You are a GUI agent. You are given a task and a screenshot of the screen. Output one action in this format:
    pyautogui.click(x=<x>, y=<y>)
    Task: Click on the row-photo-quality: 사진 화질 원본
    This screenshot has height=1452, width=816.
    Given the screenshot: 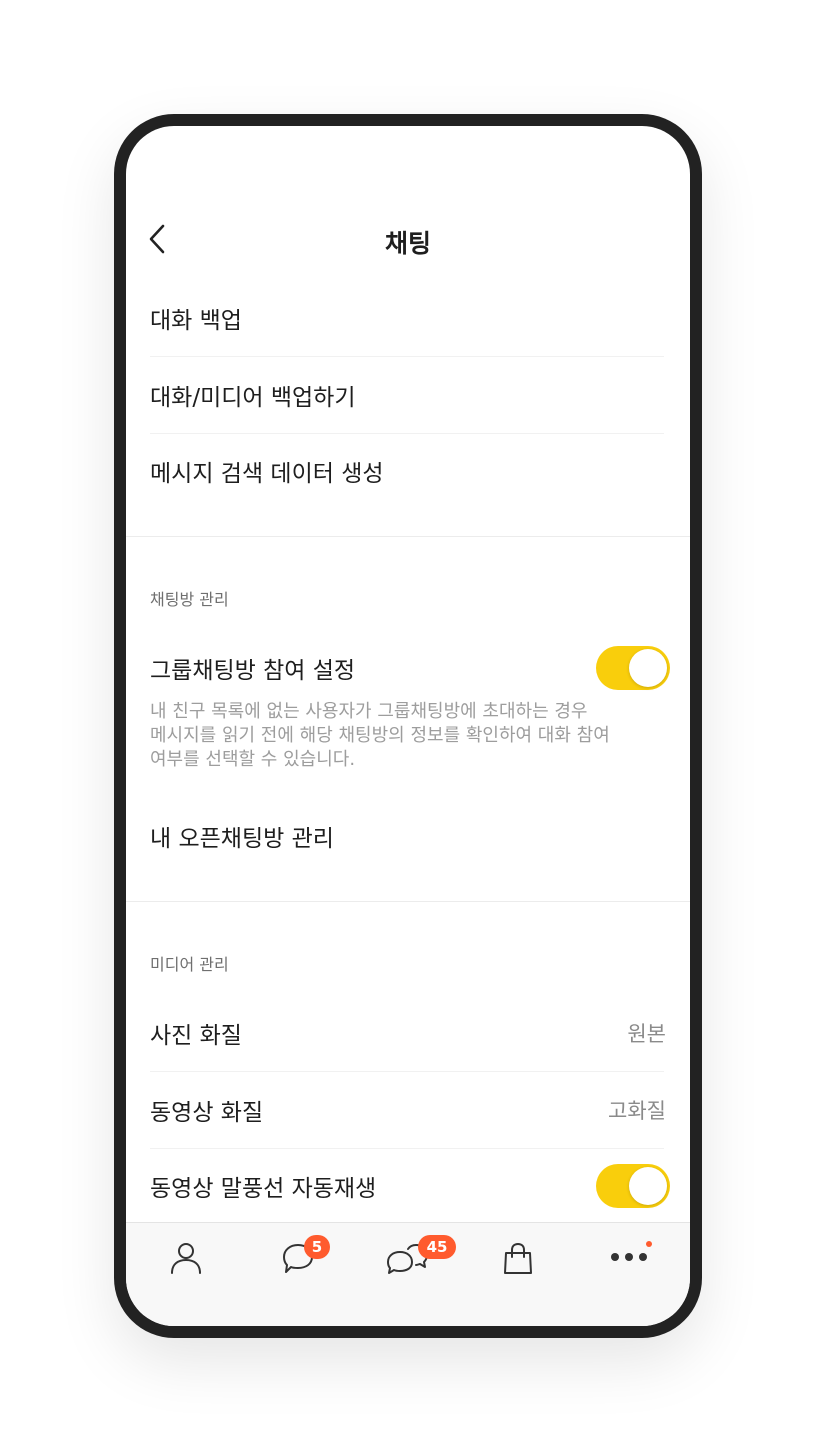 What is the action you would take?
    pyautogui.click(x=408, y=1033)
    